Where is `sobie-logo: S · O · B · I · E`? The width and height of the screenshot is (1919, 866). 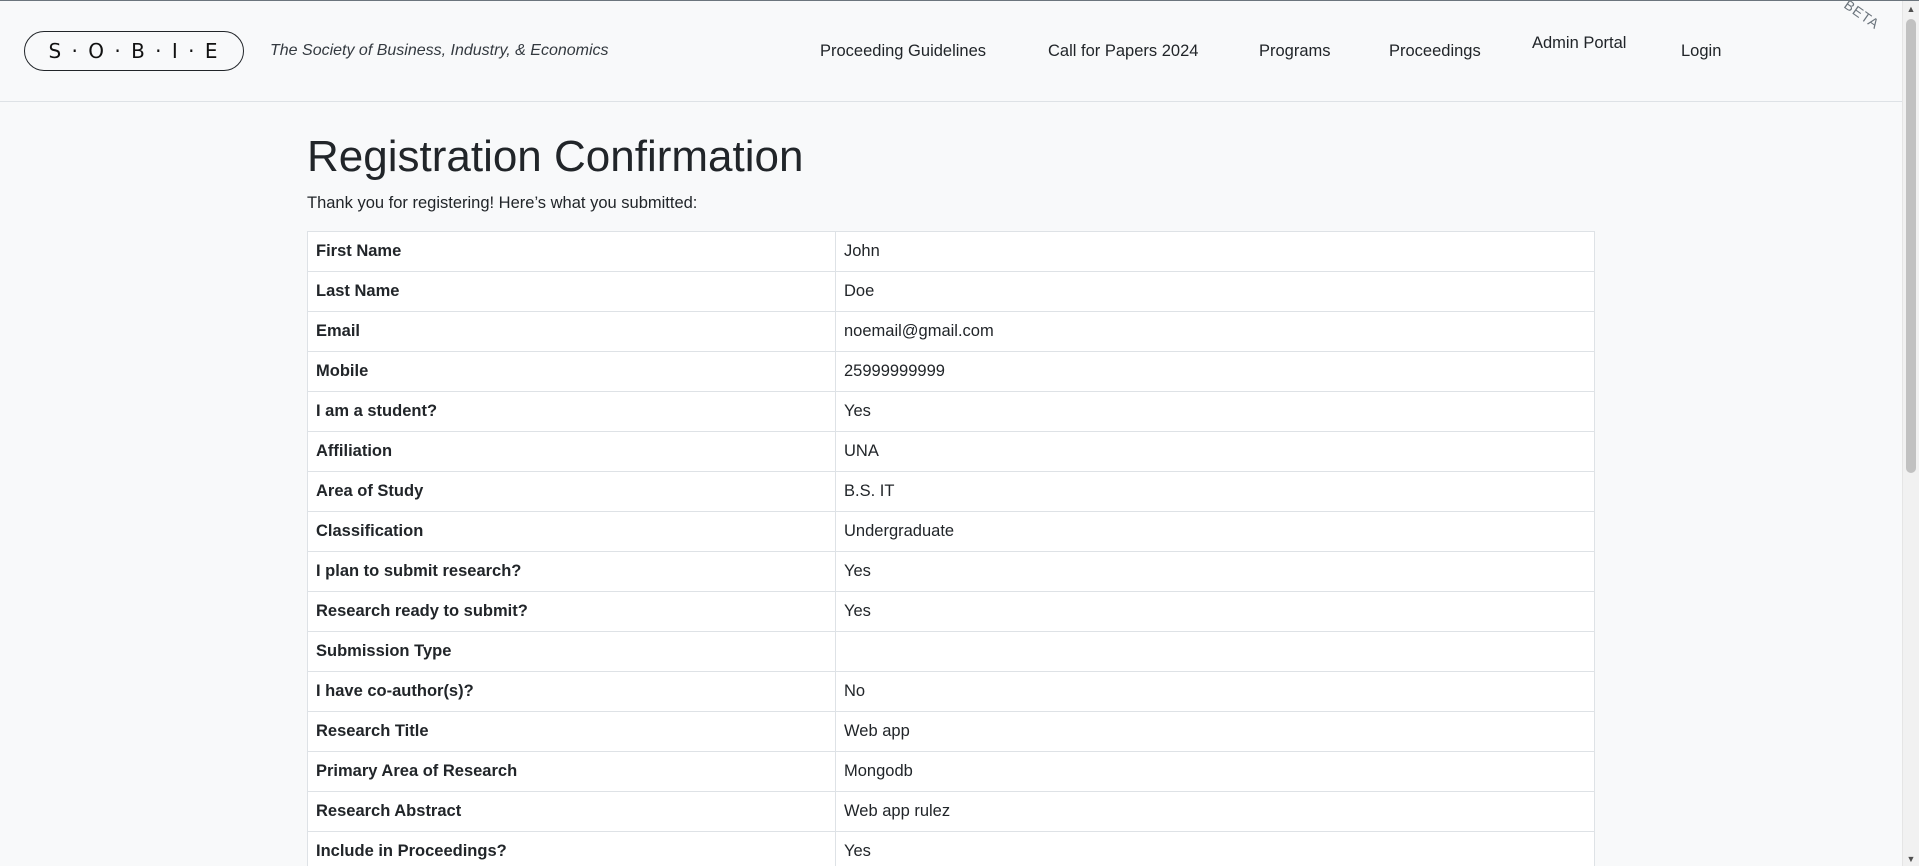
sobie-logo: S · O · B · I · E is located at coordinates (134, 51).